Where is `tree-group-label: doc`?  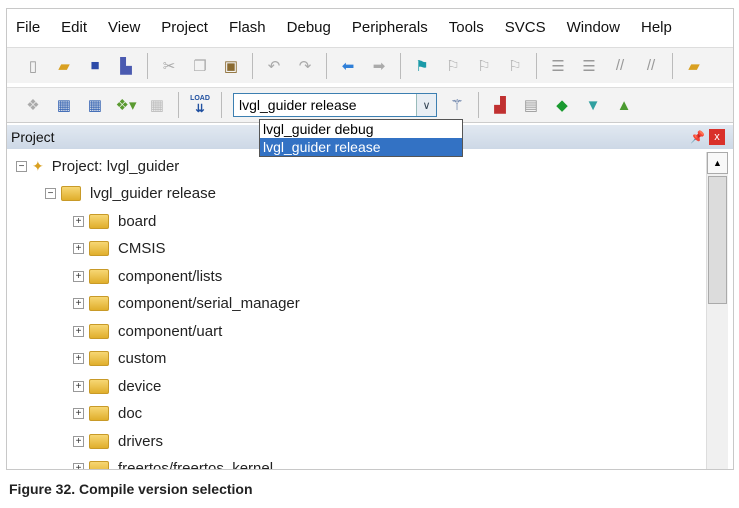 tree-group-label: doc is located at coordinates (130, 413).